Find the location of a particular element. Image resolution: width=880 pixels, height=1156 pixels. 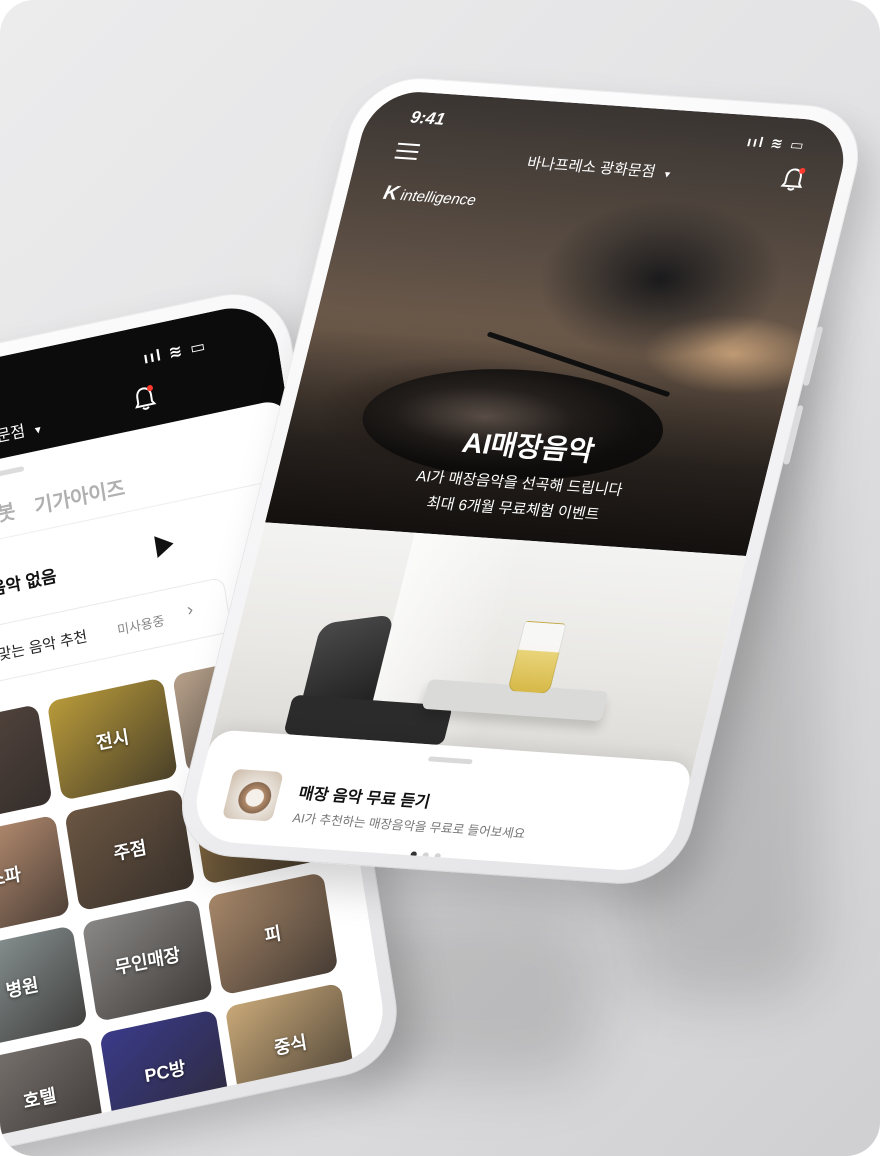

store-selector: 바나프레소 광화문점 ▼ is located at coordinates (600, 167).